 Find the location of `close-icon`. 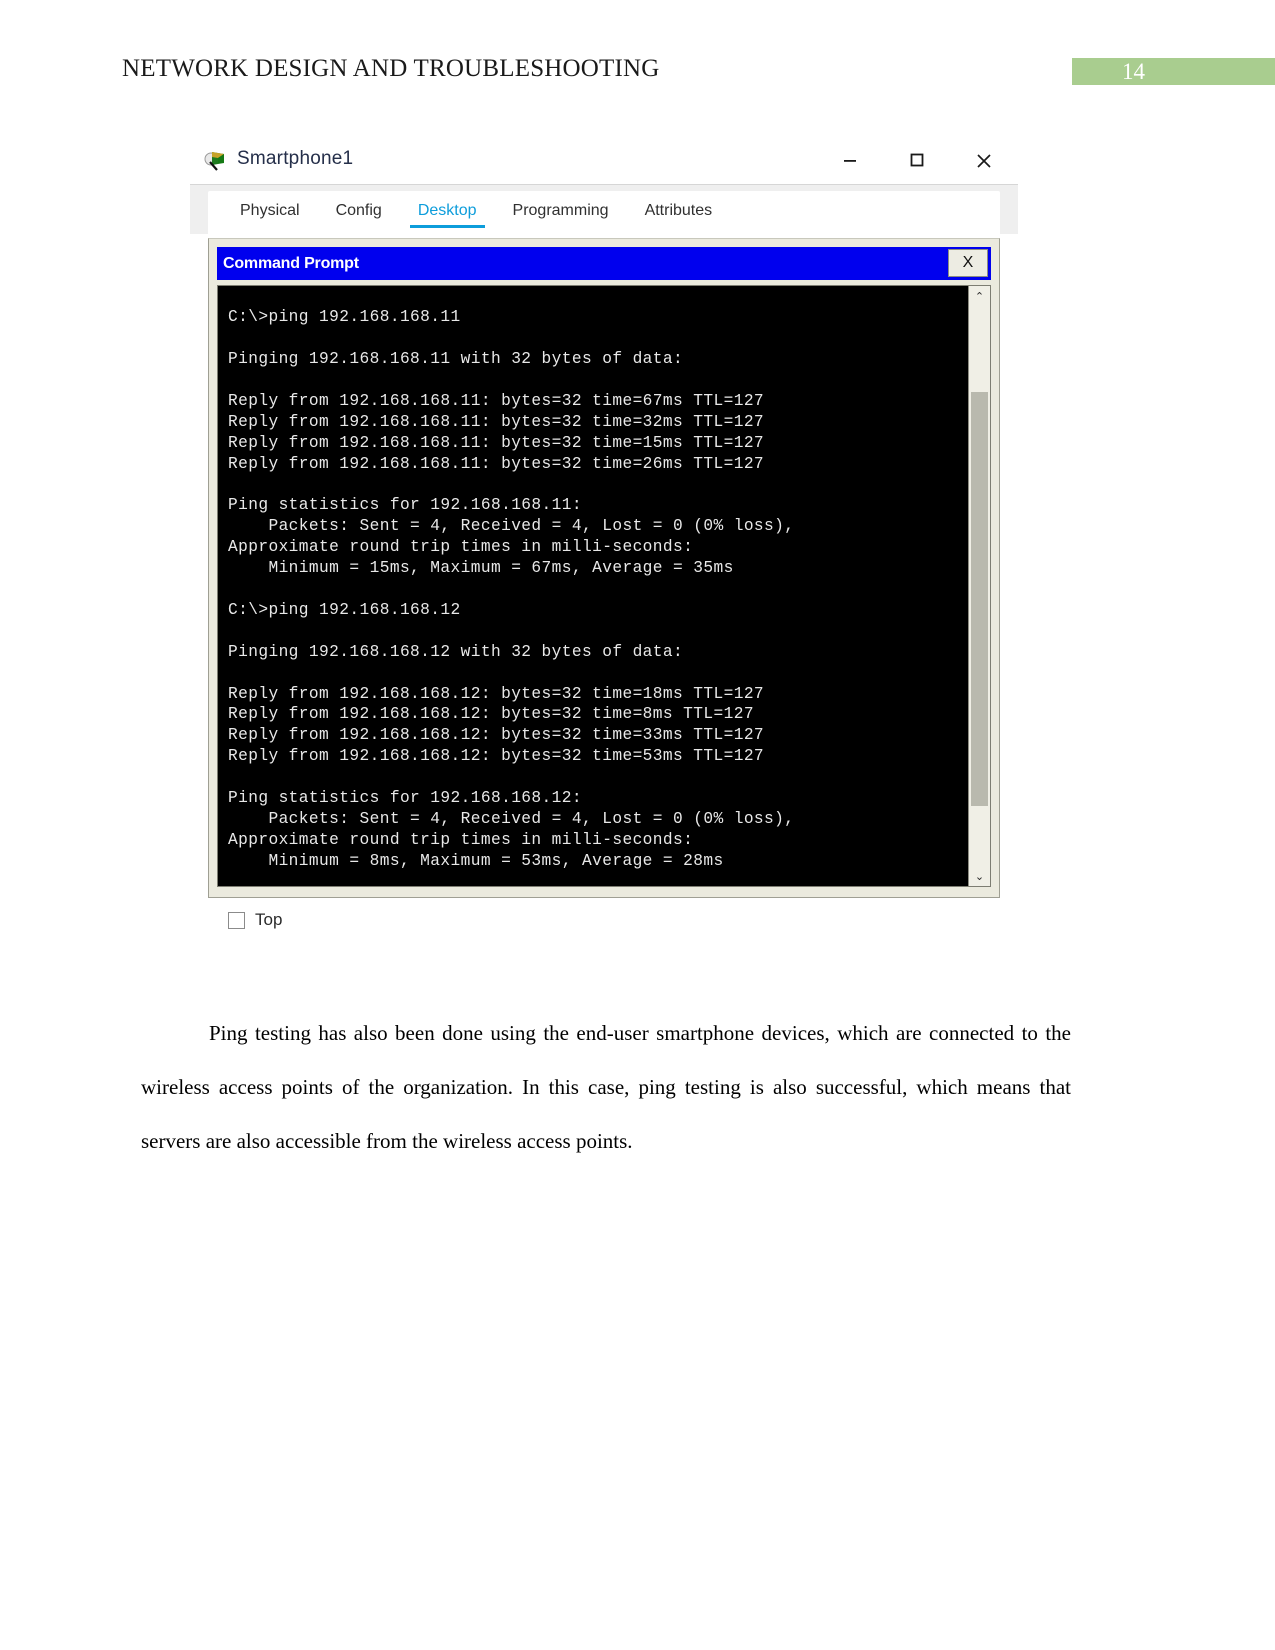

close-icon is located at coordinates (984, 160).